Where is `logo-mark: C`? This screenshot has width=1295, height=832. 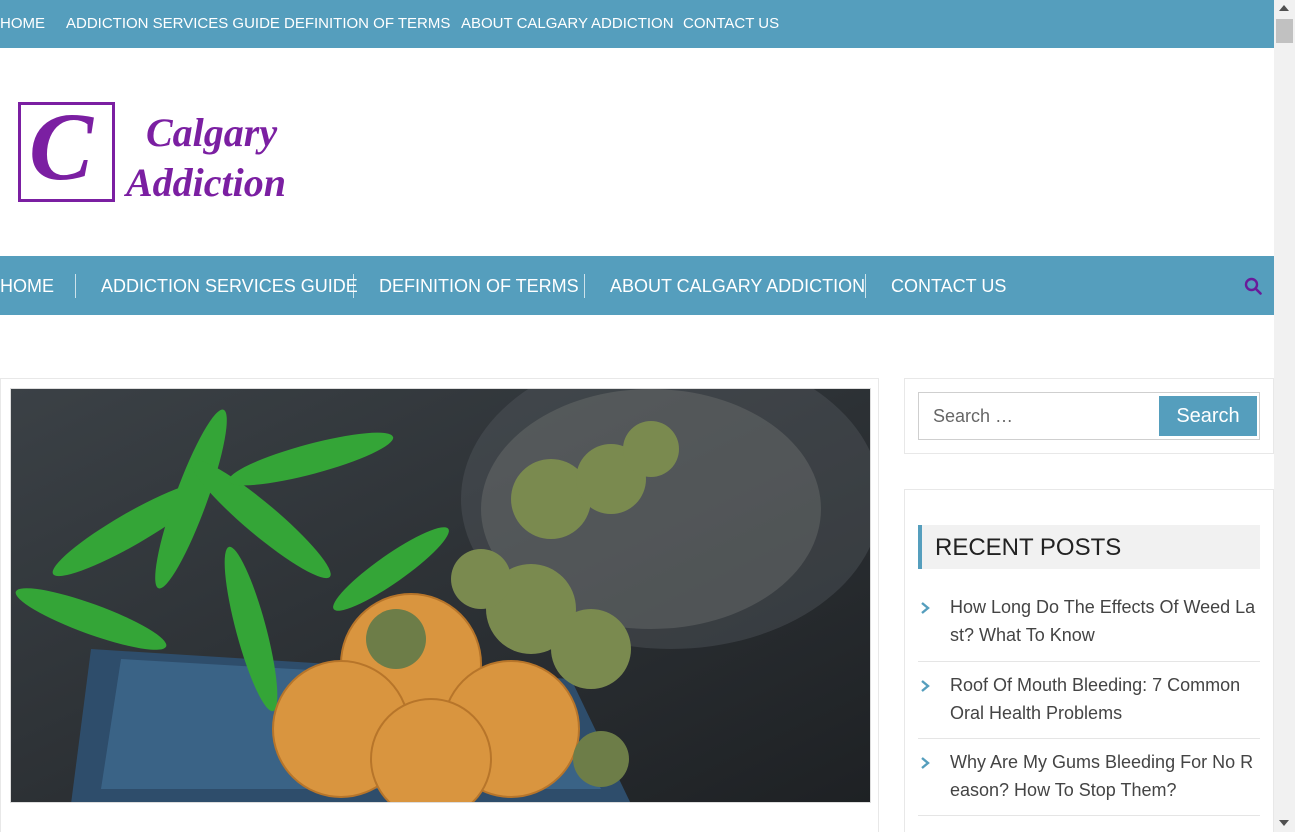
logo-mark: C is located at coordinates (66, 147).